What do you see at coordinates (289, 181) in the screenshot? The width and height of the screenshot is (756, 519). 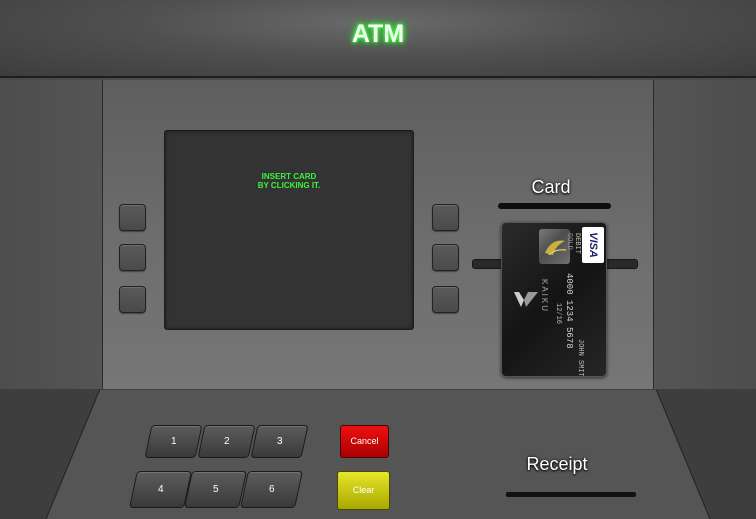 I see `screen-message: INSERT CARD BY CLICKING IT.` at bounding box center [289, 181].